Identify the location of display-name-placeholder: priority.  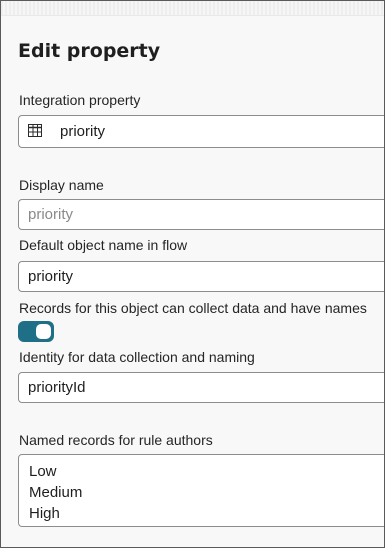
(51, 214).